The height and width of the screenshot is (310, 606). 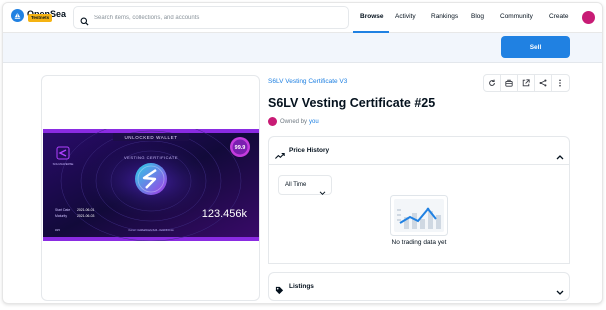 I want to click on owner-link: you, so click(x=314, y=122).